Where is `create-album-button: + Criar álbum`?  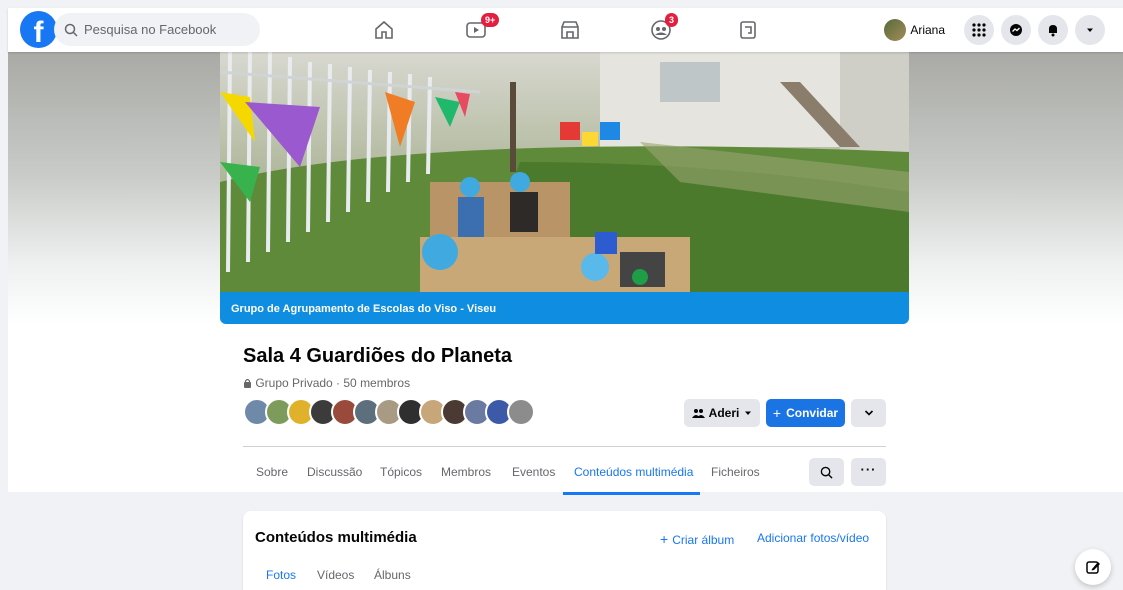 create-album-button: + Criar álbum is located at coordinates (697, 539).